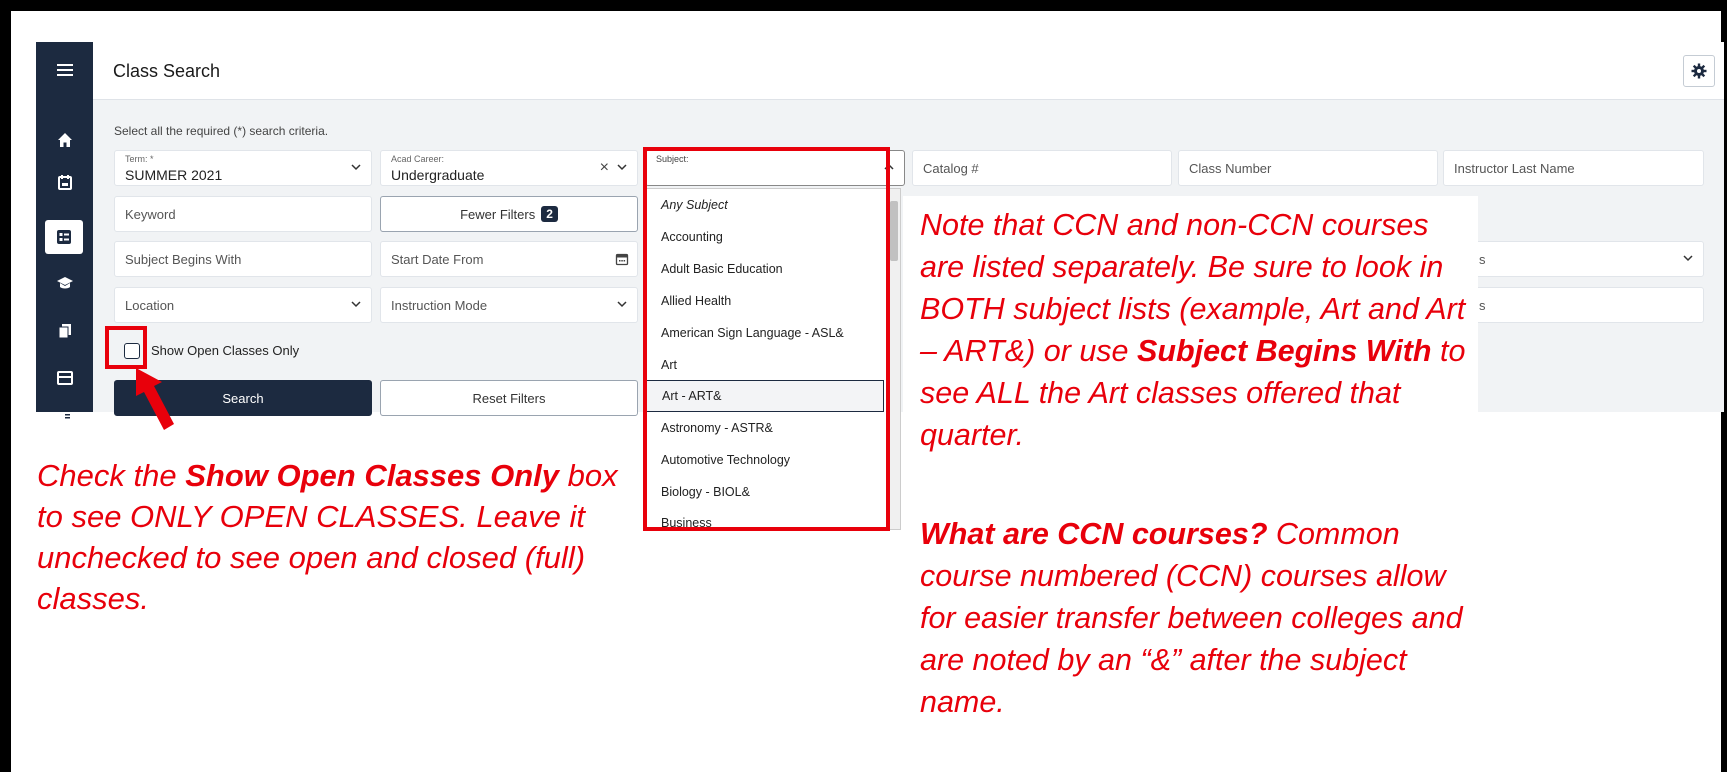  I want to click on location-select: Location, so click(243, 305).